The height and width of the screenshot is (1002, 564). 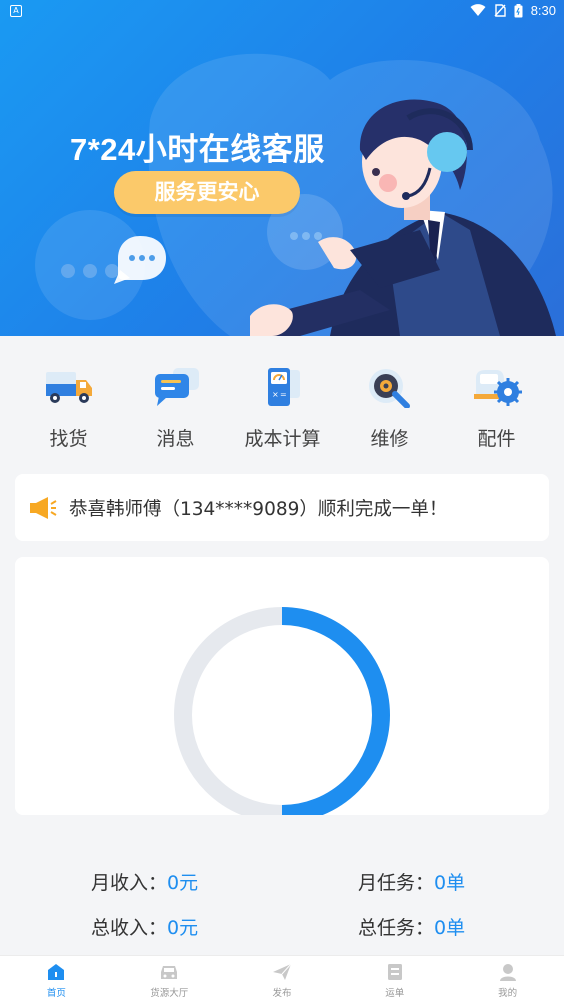 What do you see at coordinates (175, 439) in the screenshot?
I see `menu-label: 消息` at bounding box center [175, 439].